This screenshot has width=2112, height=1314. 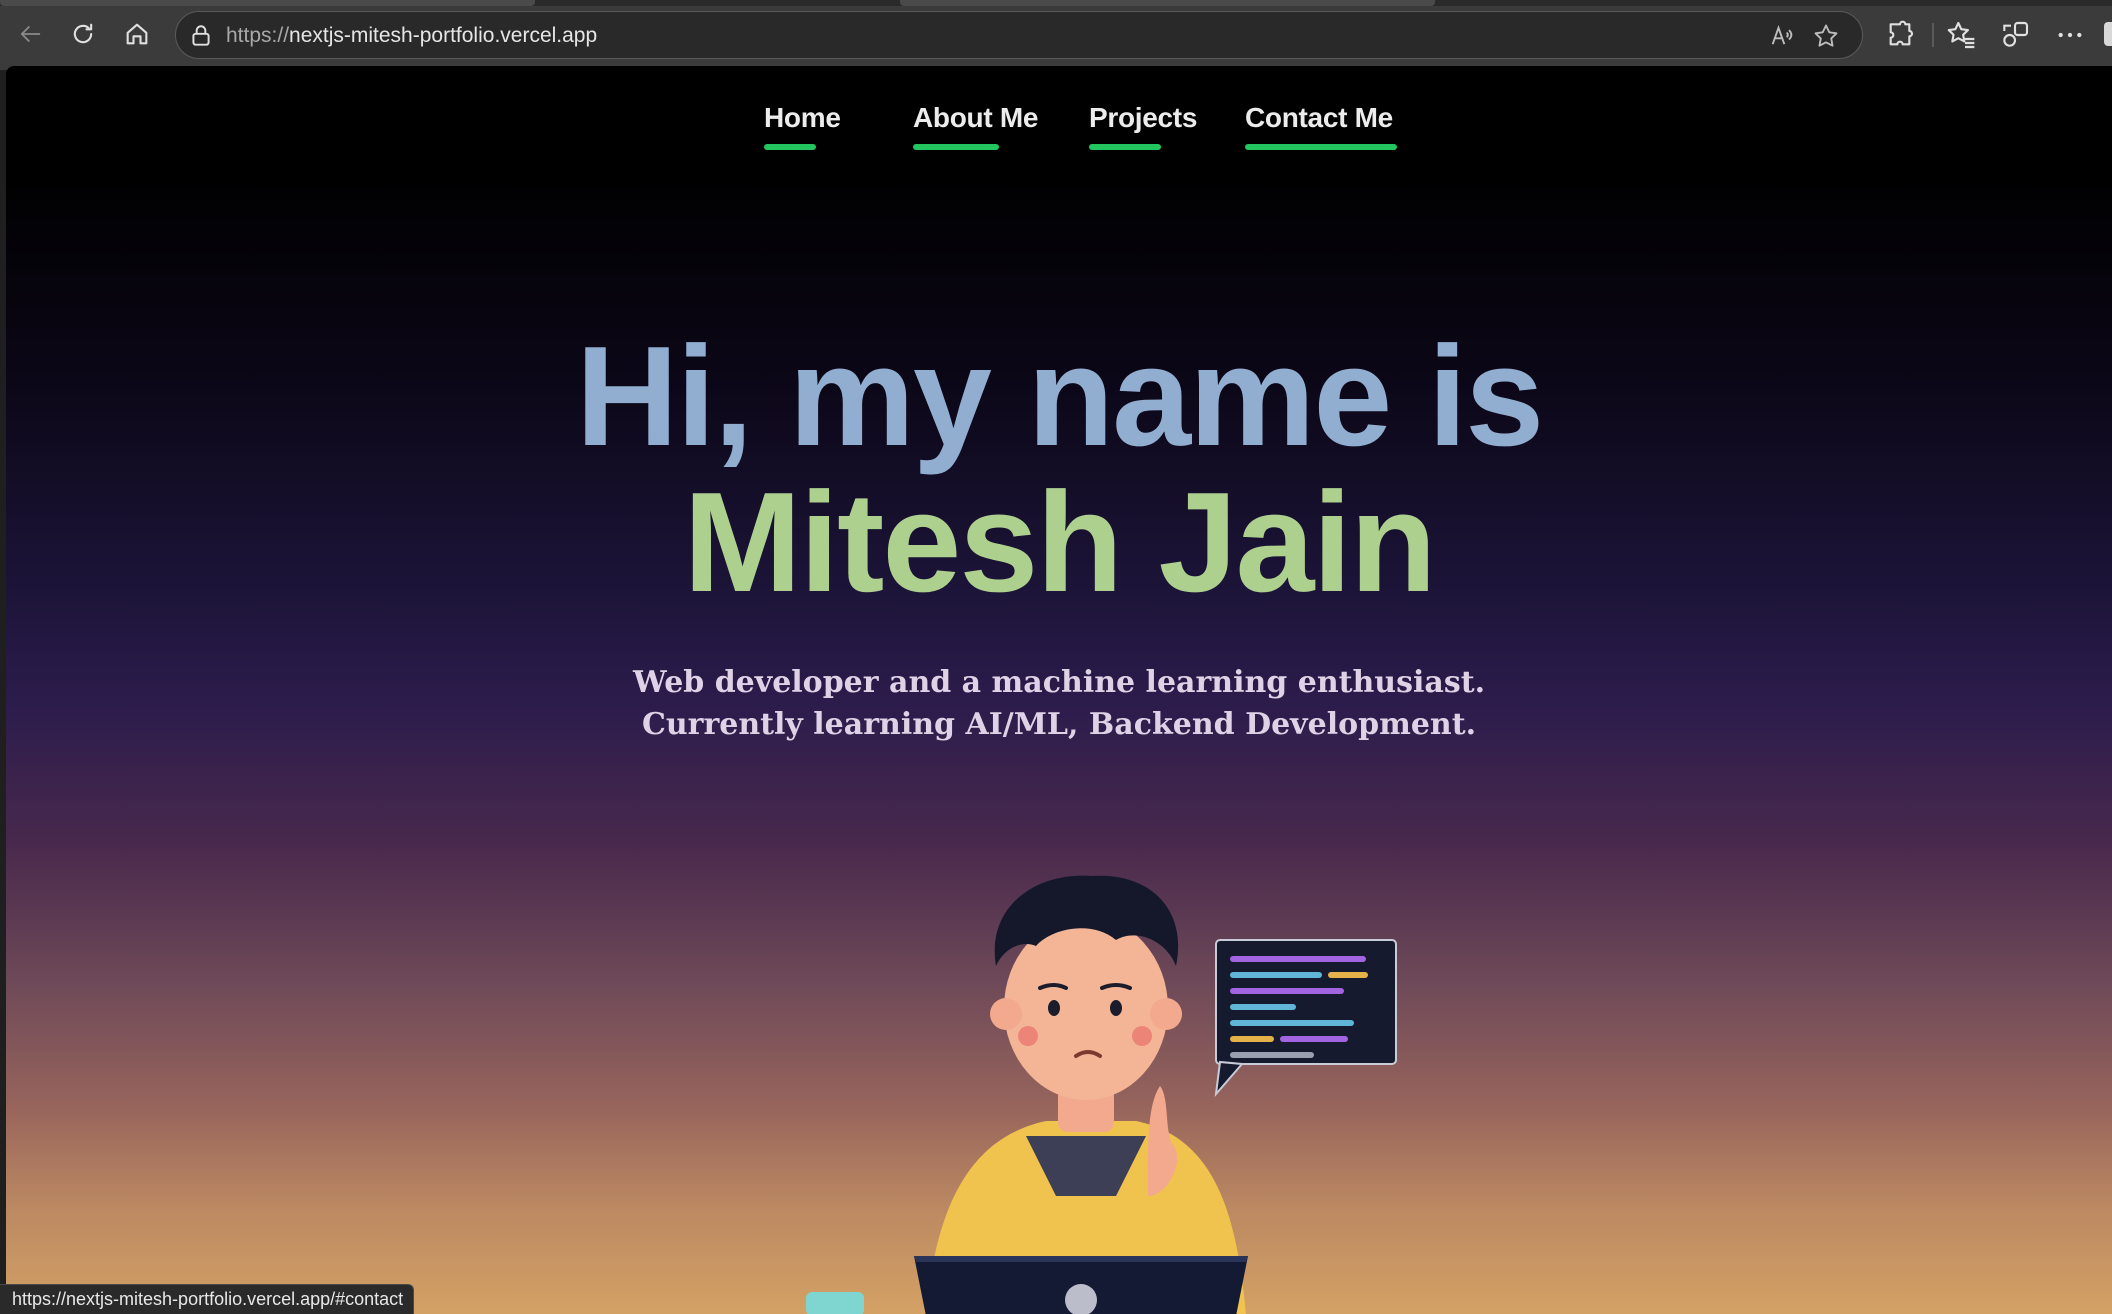 I want to click on favorites-icon, so click(x=1961, y=35).